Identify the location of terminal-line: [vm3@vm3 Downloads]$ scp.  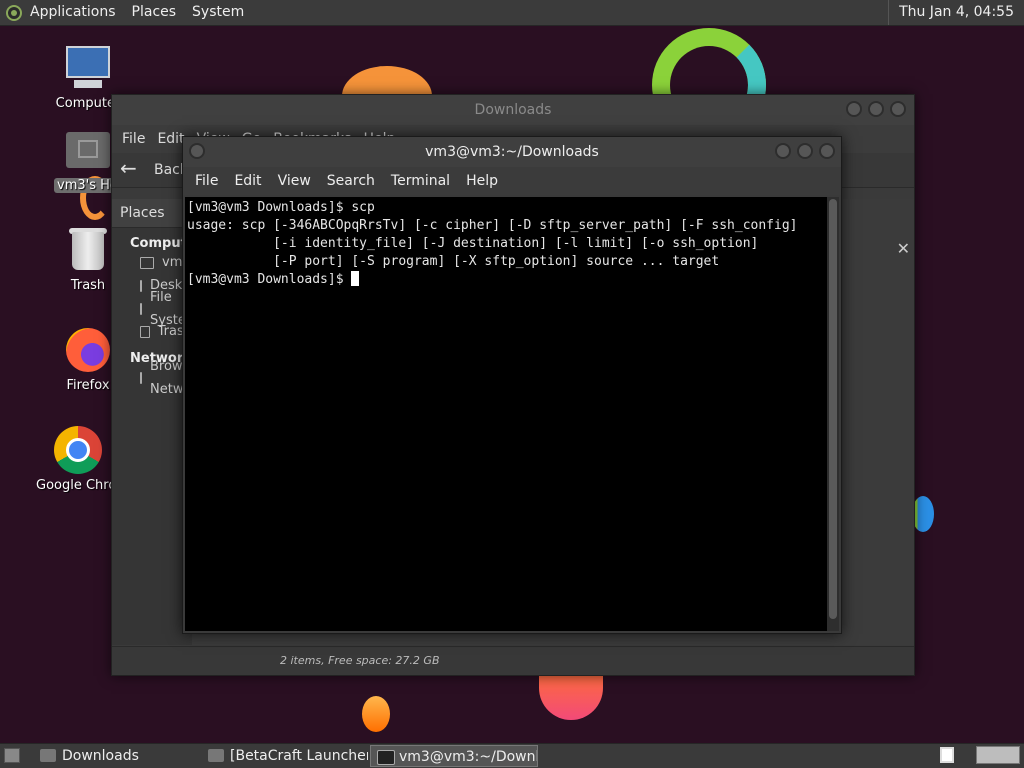
(281, 207).